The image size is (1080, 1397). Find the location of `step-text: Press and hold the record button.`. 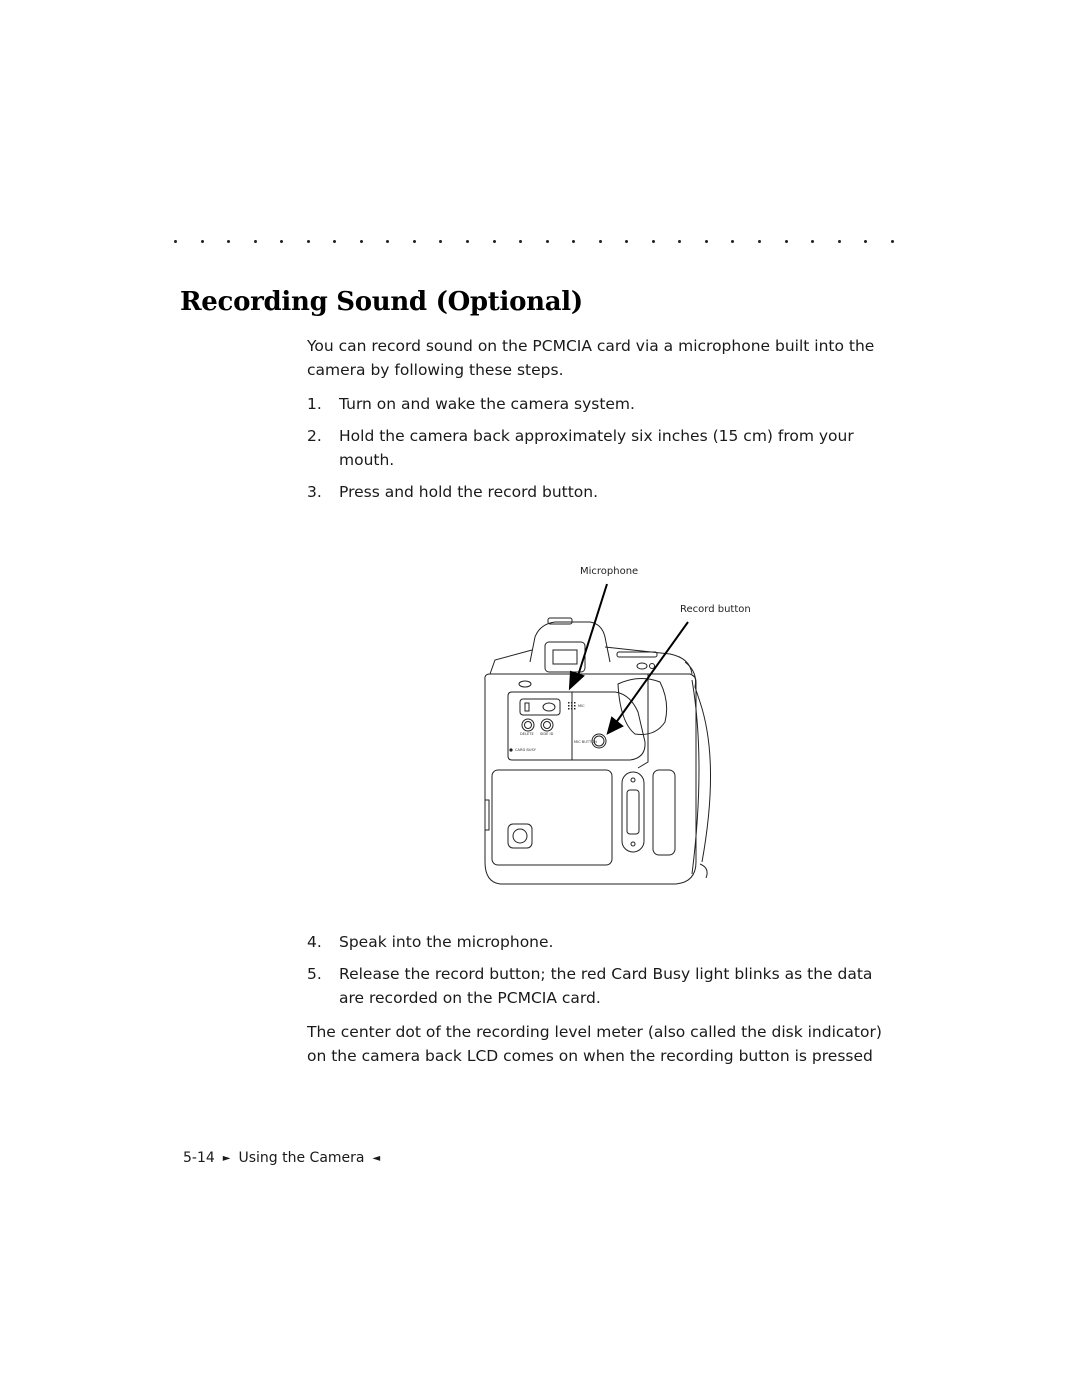

step-text: Press and hold the record button. is located at coordinates (469, 492).